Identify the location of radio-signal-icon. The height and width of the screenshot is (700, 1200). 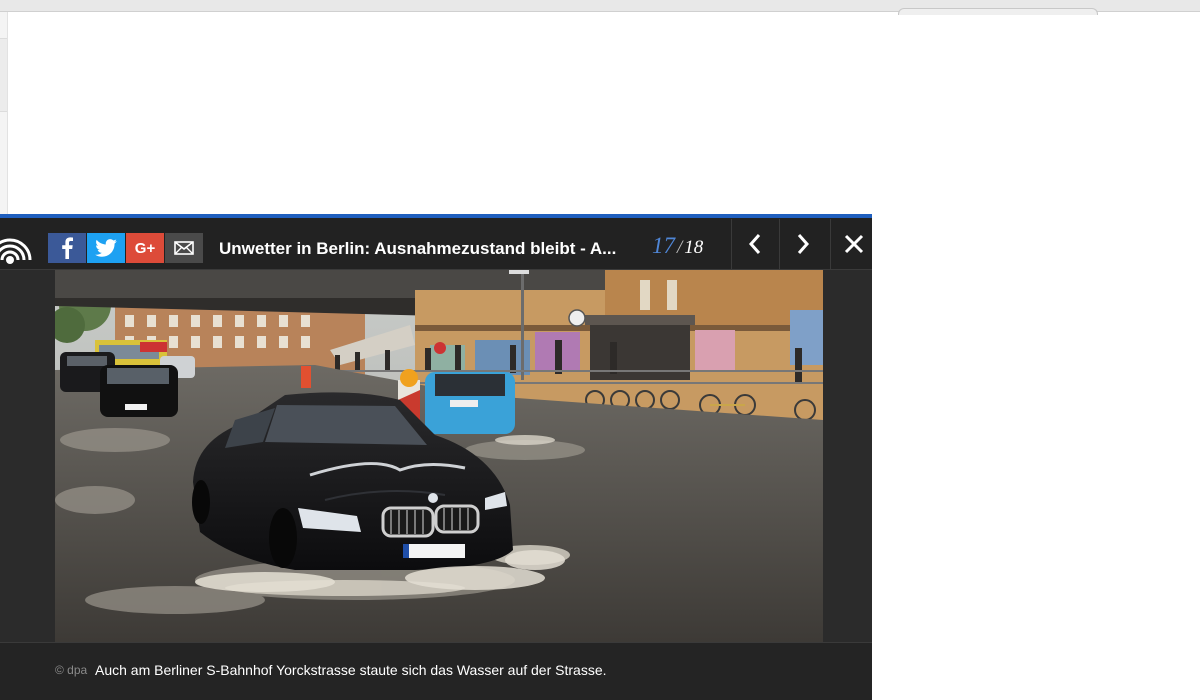
(17, 252).